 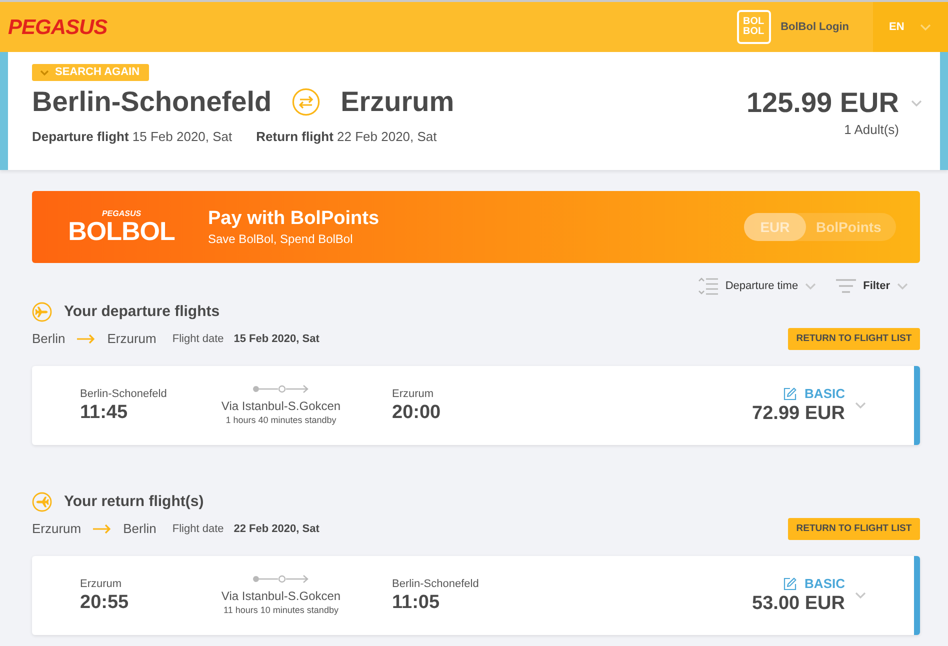 I want to click on flight-date: 15 Feb 2020, Sat, so click(x=277, y=339).